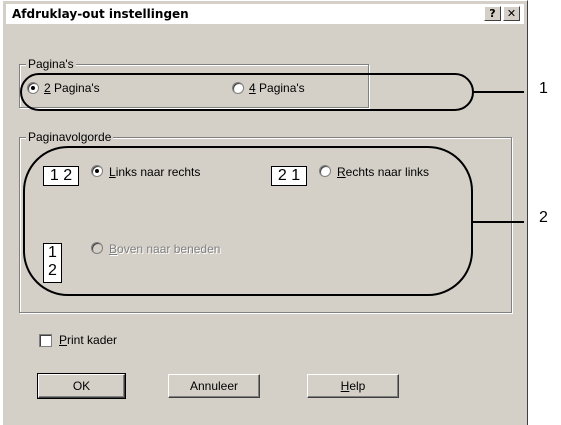  I want to click on page-order-group-label: Paginavolgorde, so click(70, 137).